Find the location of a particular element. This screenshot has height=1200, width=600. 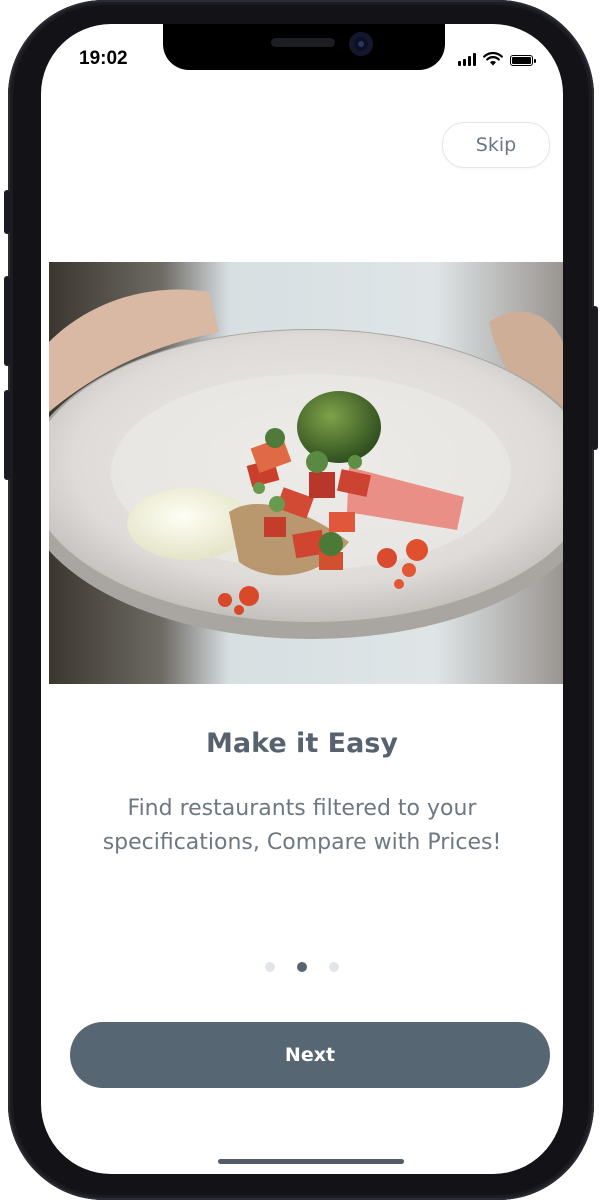

notch is located at coordinates (304, 47).